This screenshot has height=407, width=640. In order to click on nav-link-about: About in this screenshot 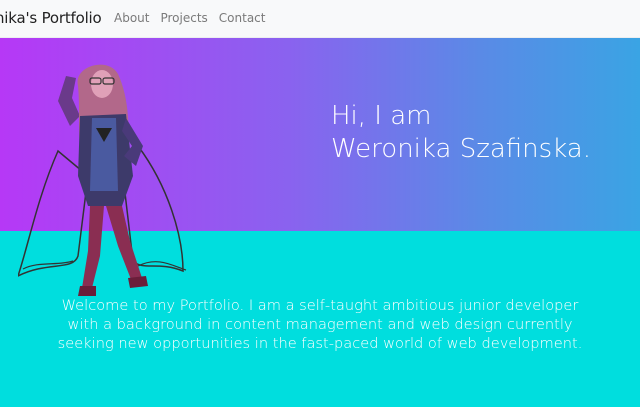, I will do `click(131, 18)`.